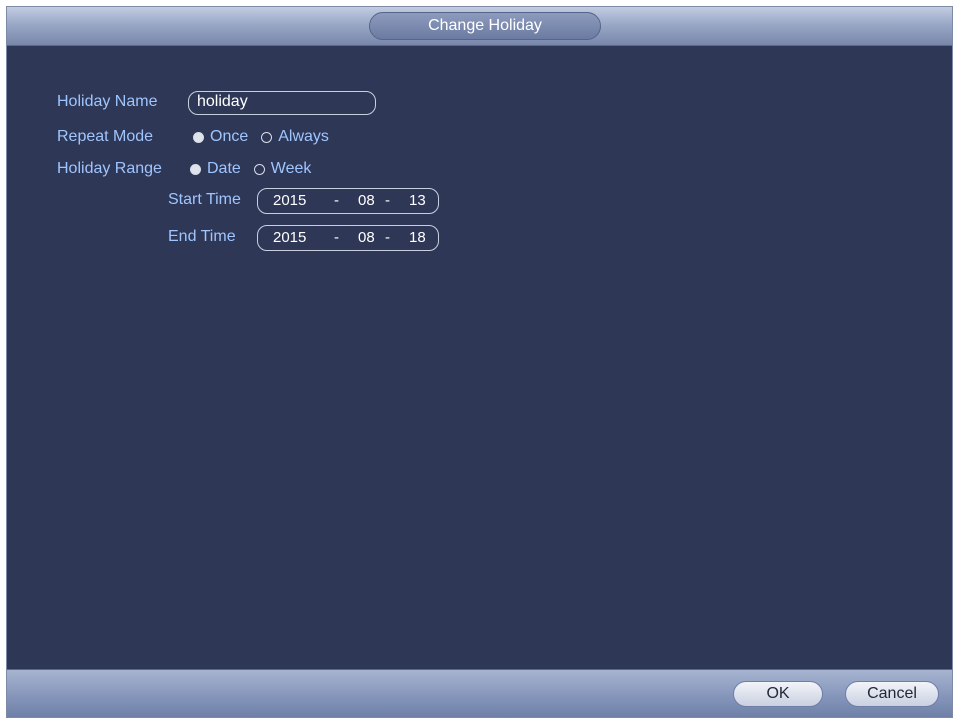  I want to click on start-time-date-field: 2015 - 08 - 13, so click(348, 201).